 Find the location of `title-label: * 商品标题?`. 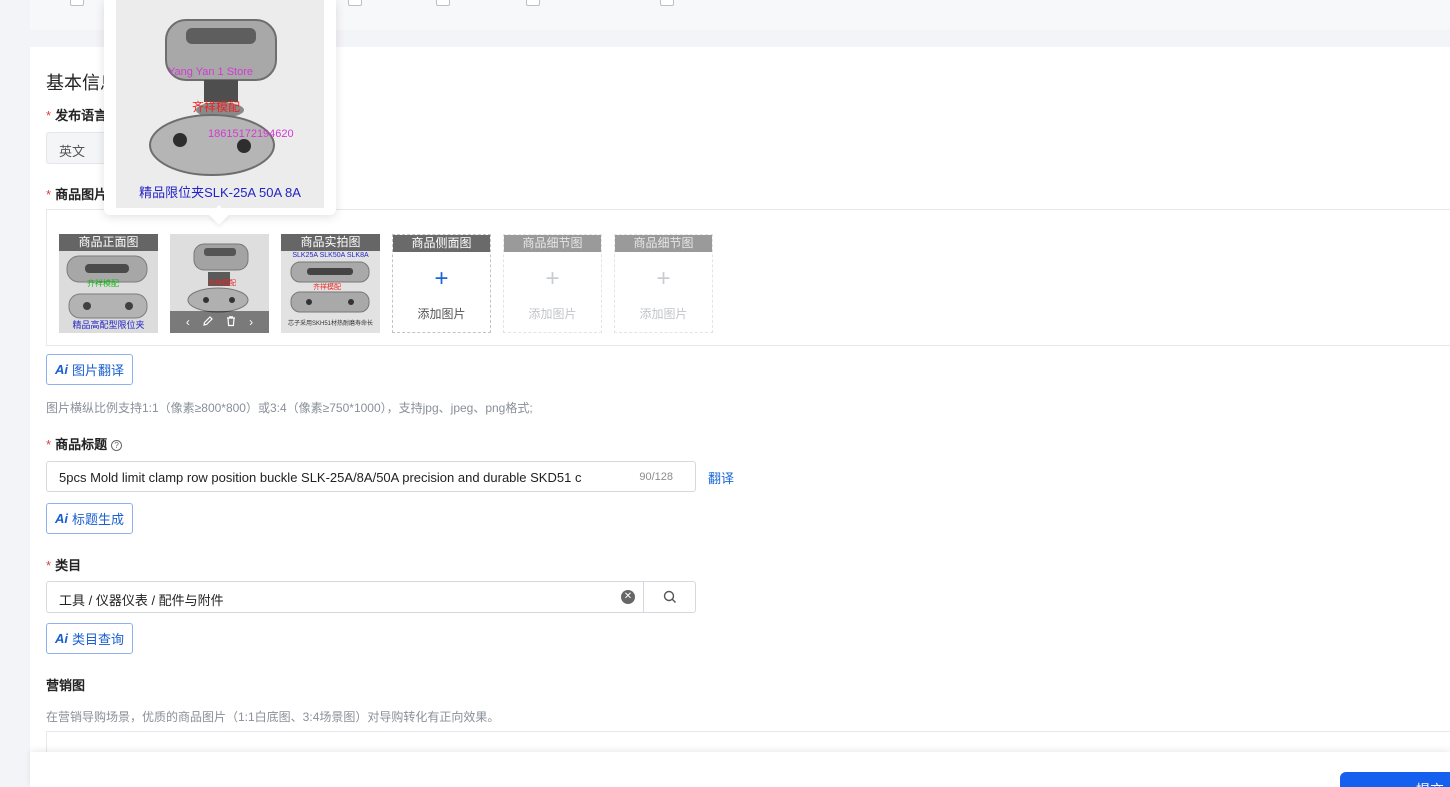

title-label: * 商品标题? is located at coordinates (84, 443).